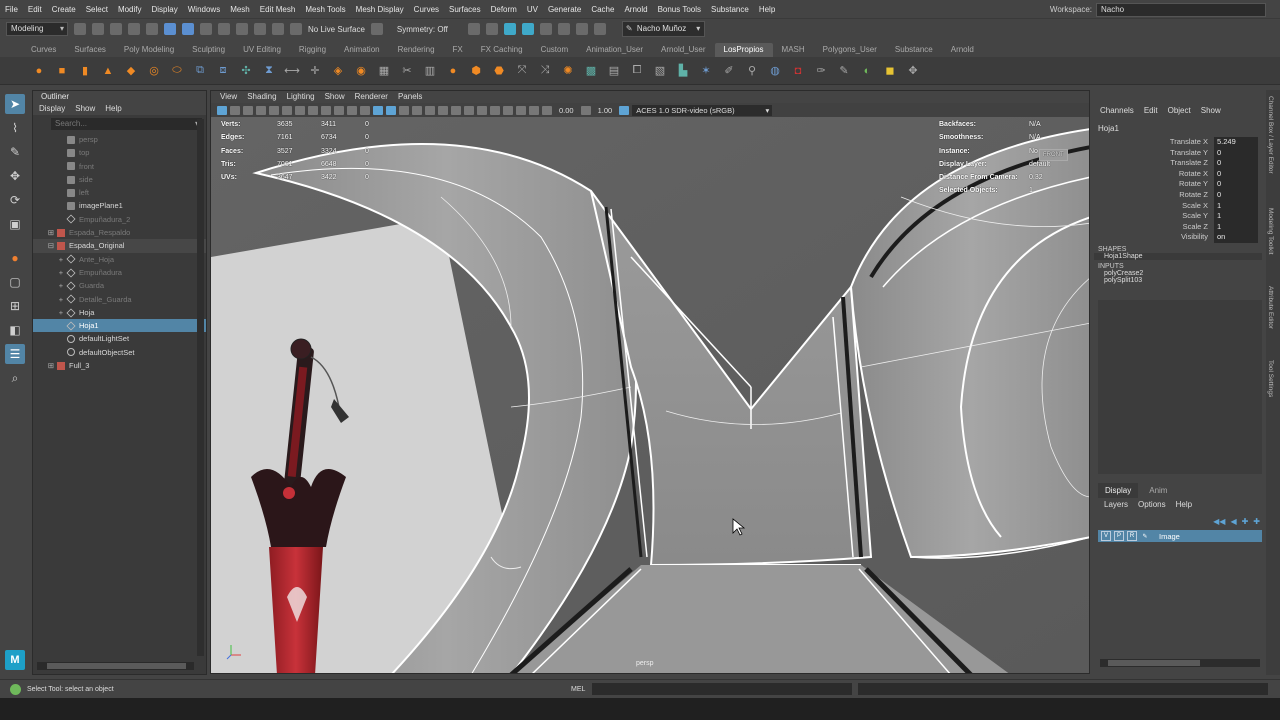  What do you see at coordinates (547, 110) in the screenshot?
I see `exposure-icon` at bounding box center [547, 110].